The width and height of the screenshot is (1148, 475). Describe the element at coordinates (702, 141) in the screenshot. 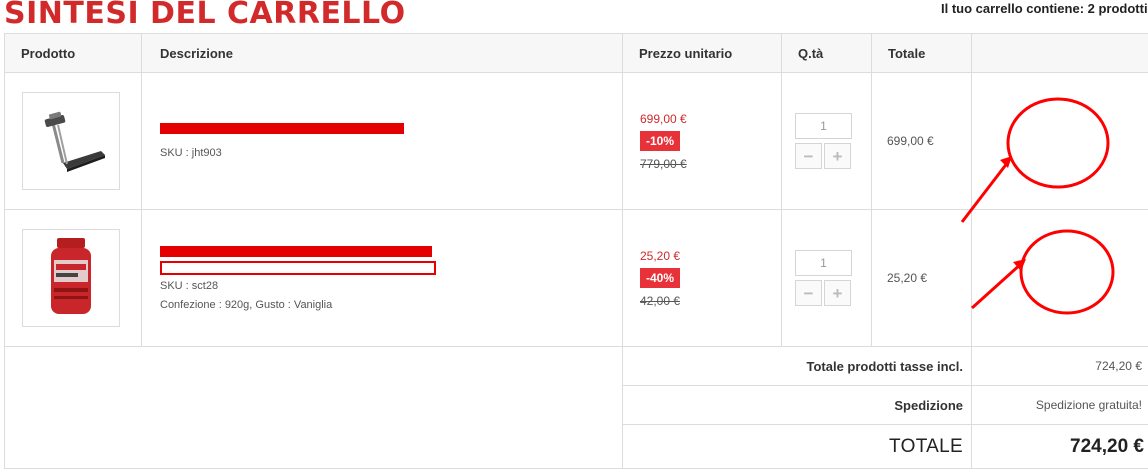

I see `unit-price-cell: 699,00 € -10% 779,00 €` at that location.